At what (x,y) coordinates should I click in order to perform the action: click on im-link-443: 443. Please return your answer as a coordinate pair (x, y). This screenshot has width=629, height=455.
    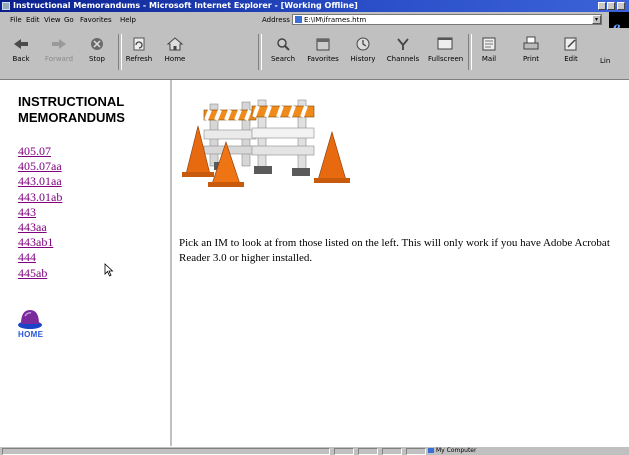
    Looking at the image, I should click on (40, 212).